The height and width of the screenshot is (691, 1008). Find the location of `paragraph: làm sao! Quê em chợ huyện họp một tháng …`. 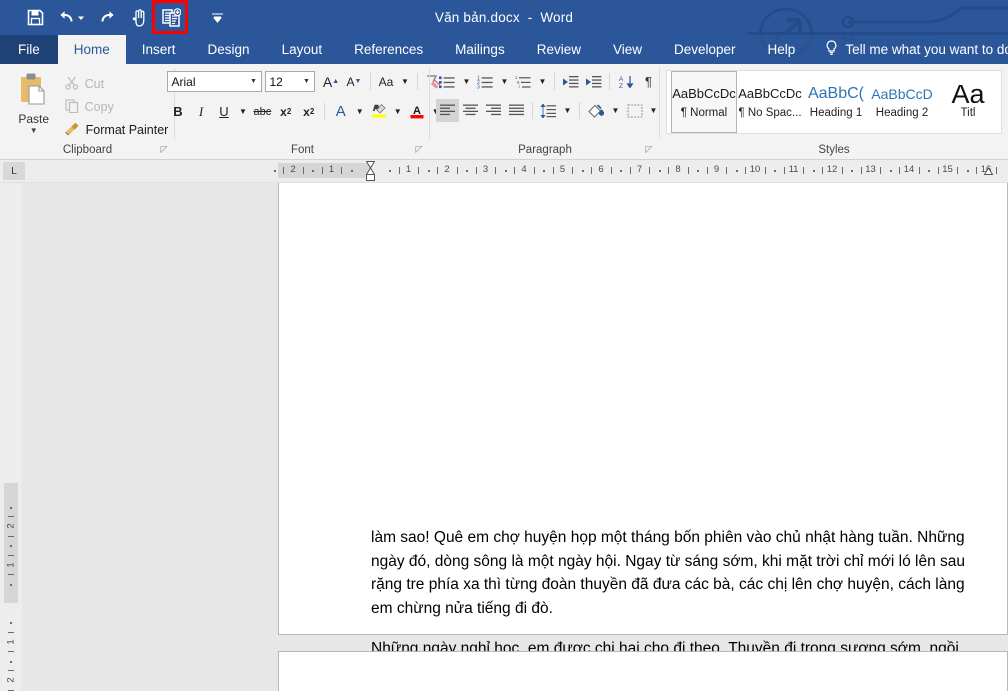

paragraph: làm sao! Quê em chợ huyện họp một tháng … is located at coordinates (679, 573).